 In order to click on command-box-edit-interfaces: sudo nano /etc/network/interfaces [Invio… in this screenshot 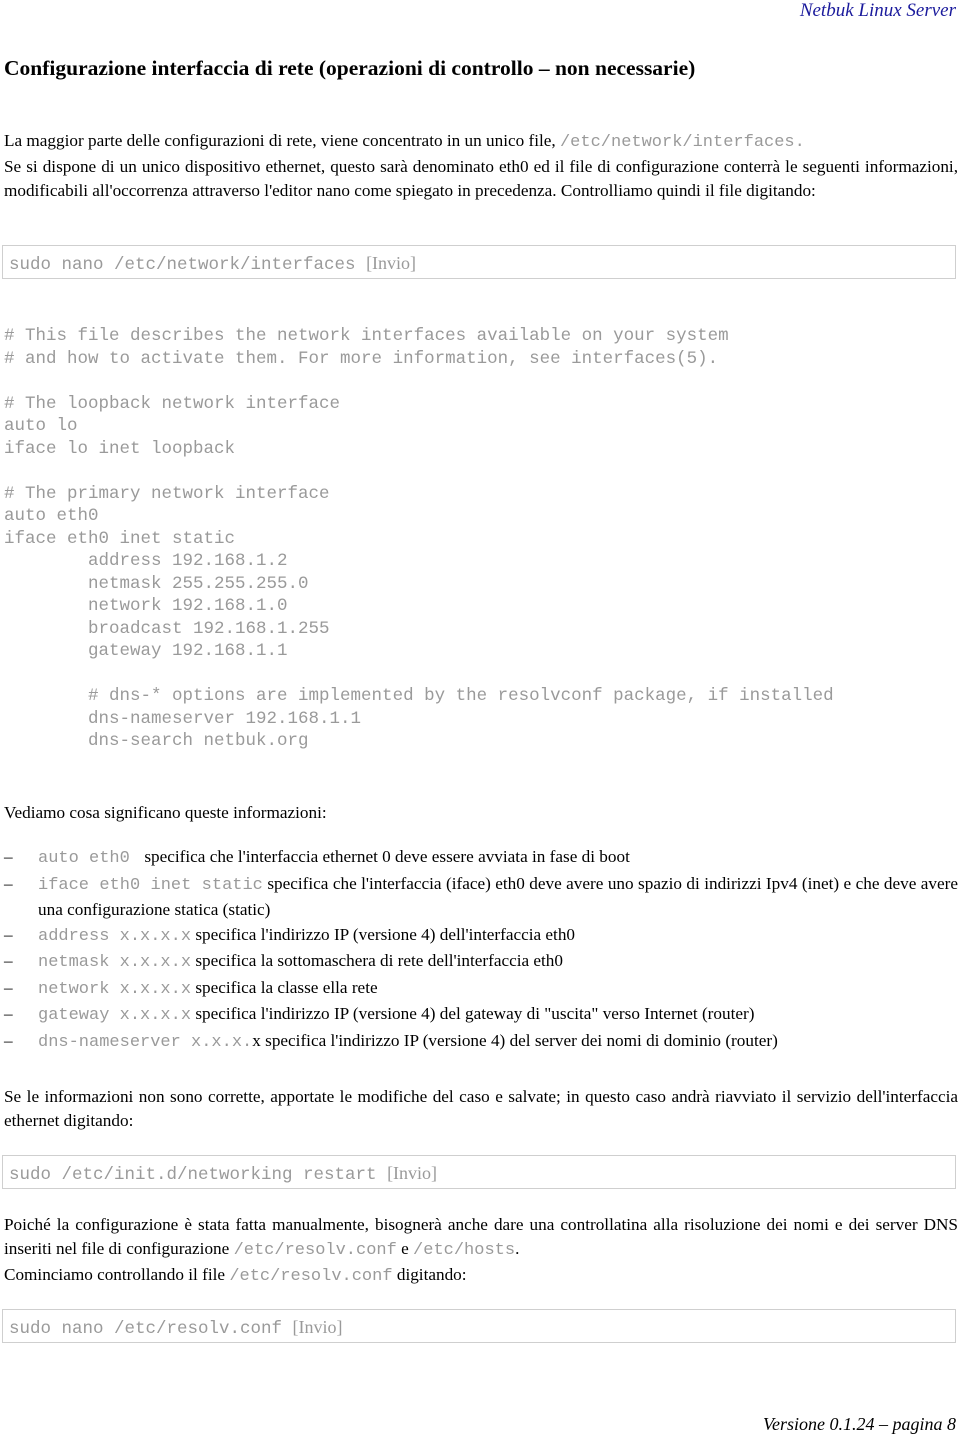, I will do `click(479, 262)`.